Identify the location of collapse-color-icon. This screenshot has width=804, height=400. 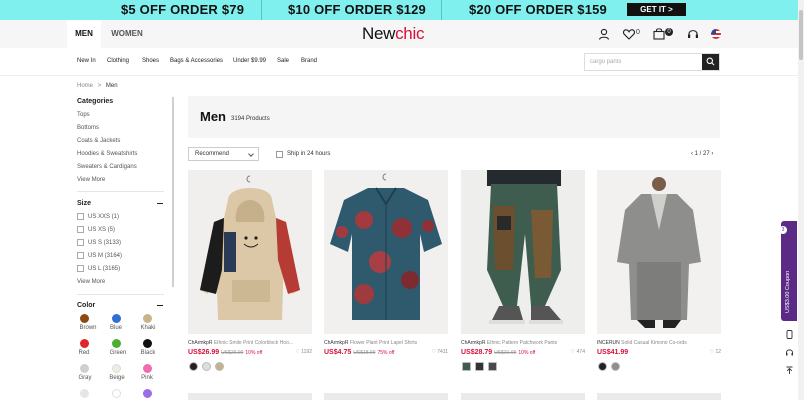
(160, 306).